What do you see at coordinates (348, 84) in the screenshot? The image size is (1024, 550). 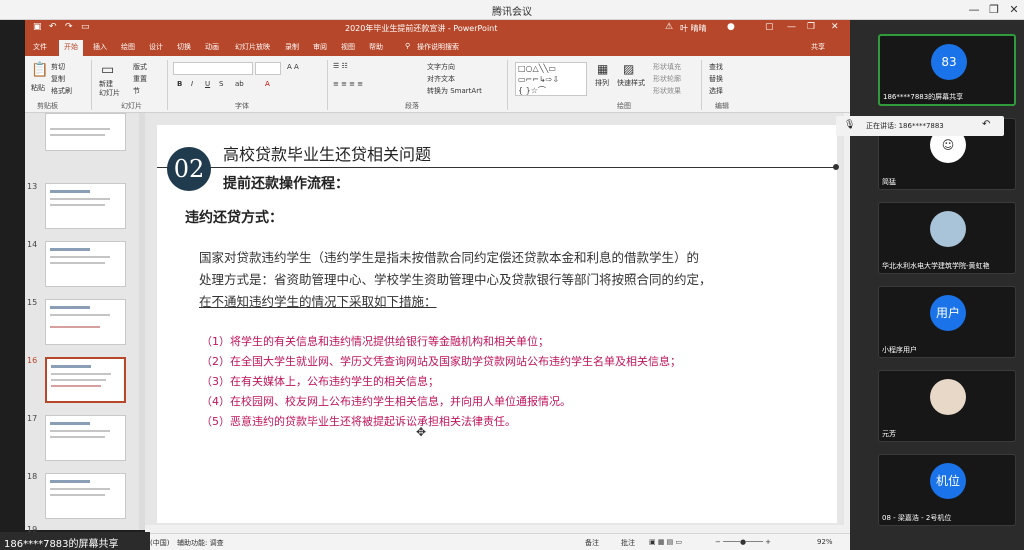 I see `align-icons: ≡ ≡ ≡ ≡` at bounding box center [348, 84].